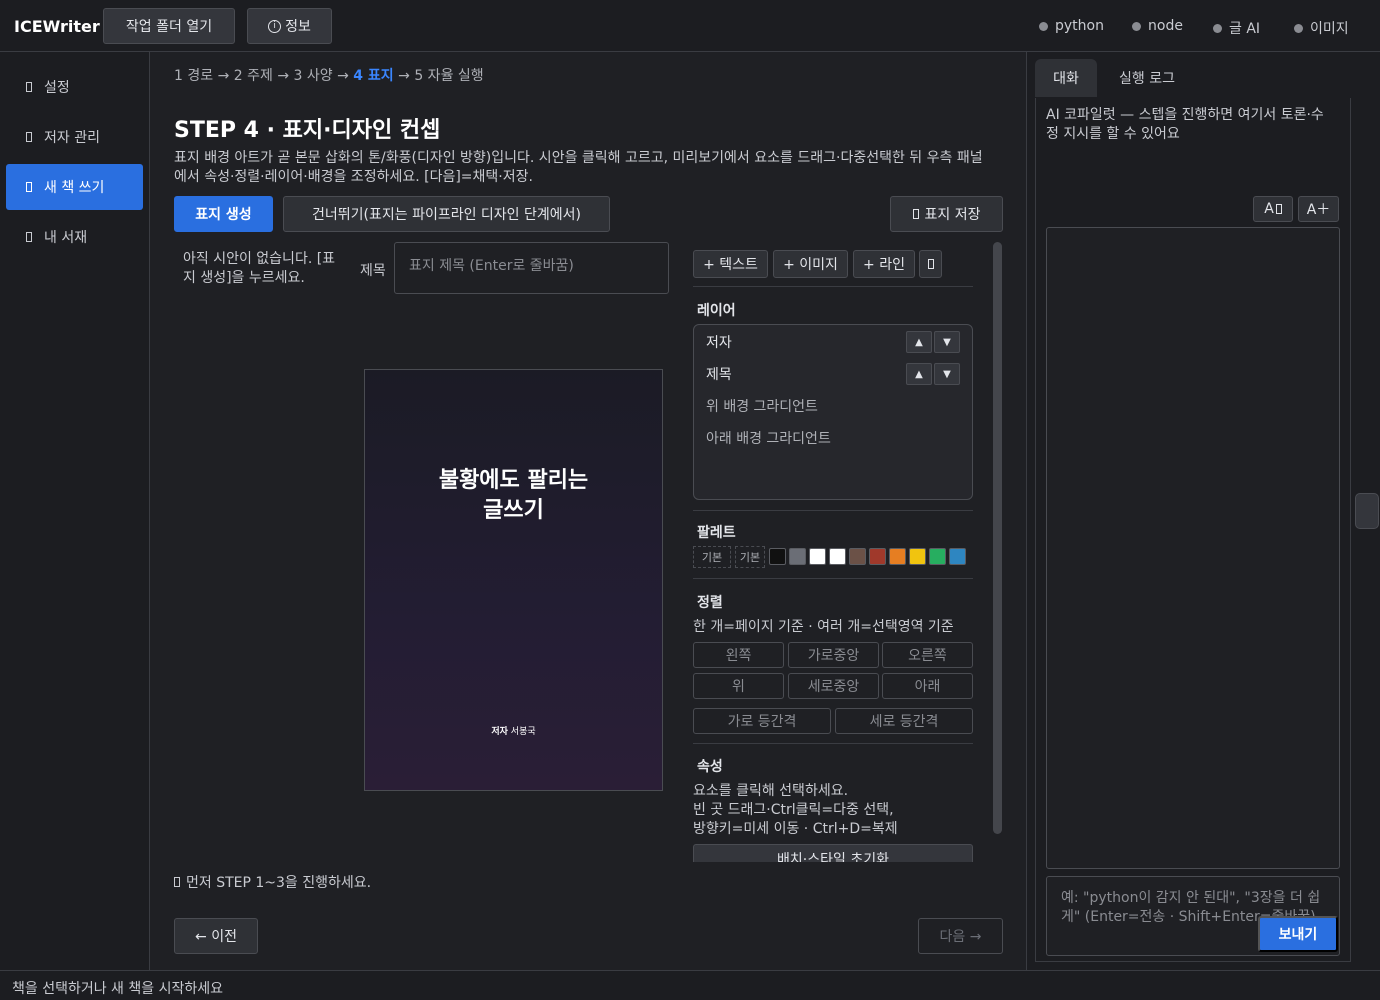  Describe the element at coordinates (373, 76) in the screenshot. I see `breadcrumb-step-4: 4 표지` at that location.